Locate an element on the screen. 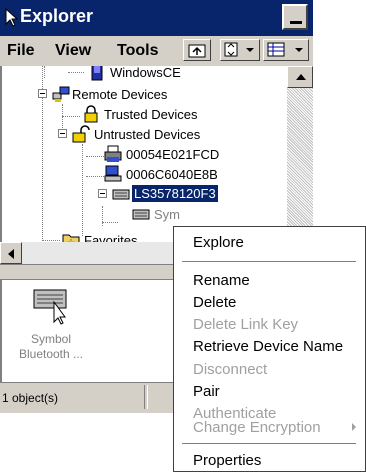  device-icon is located at coordinates (97, 73).